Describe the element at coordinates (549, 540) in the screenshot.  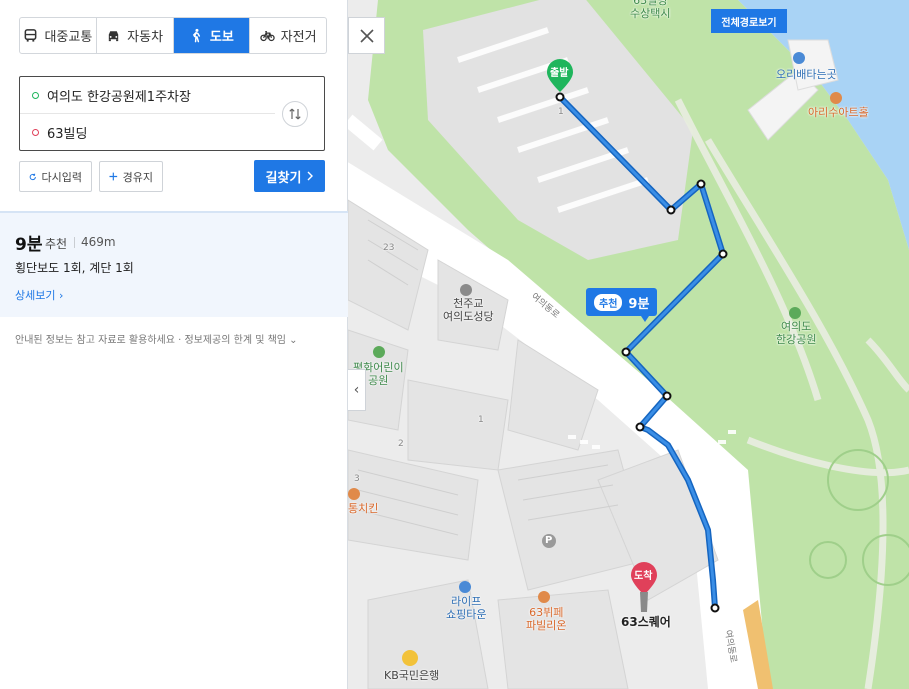
I see `parking-icon: P` at that location.